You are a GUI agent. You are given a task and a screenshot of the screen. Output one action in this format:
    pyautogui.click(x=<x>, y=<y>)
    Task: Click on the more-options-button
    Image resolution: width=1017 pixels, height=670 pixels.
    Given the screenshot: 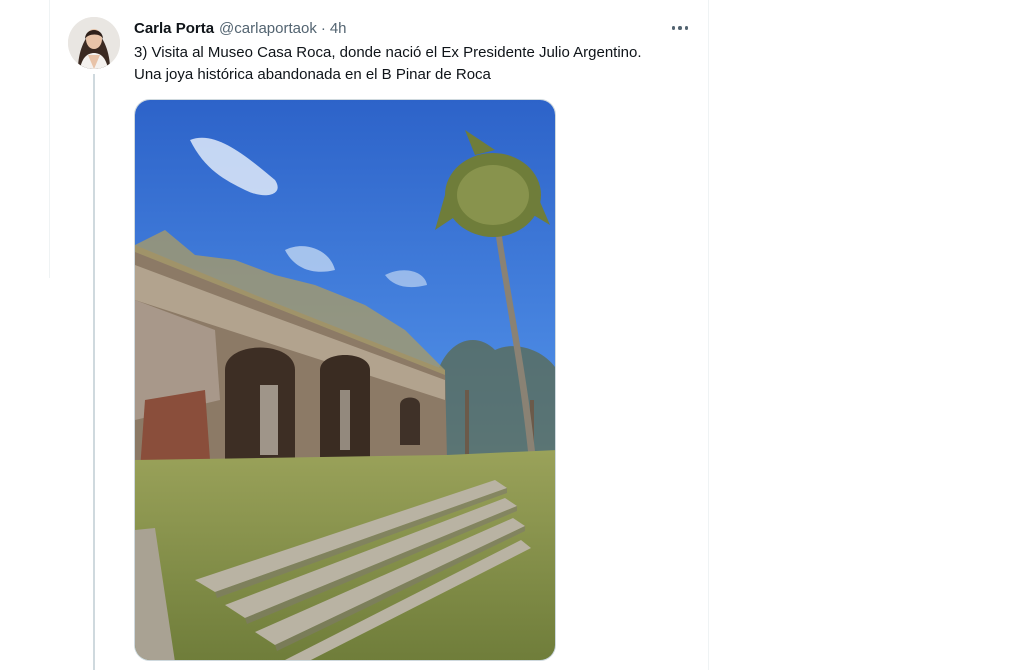 What is the action you would take?
    pyautogui.click(x=680, y=28)
    